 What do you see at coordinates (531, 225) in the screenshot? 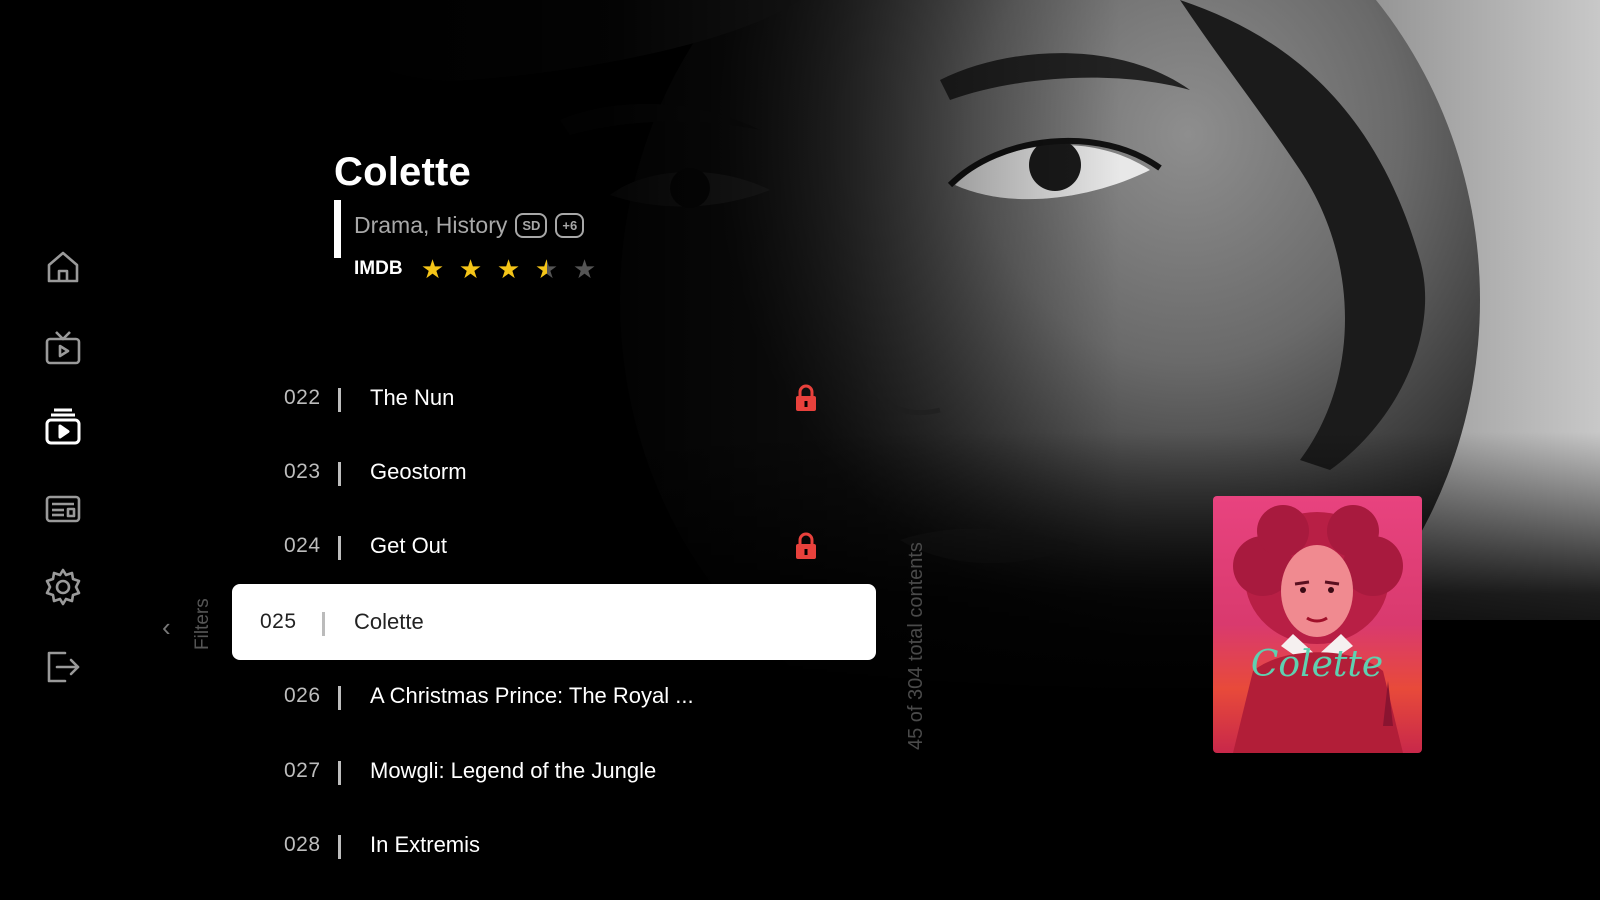
I see `quality-badge: SD` at bounding box center [531, 225].